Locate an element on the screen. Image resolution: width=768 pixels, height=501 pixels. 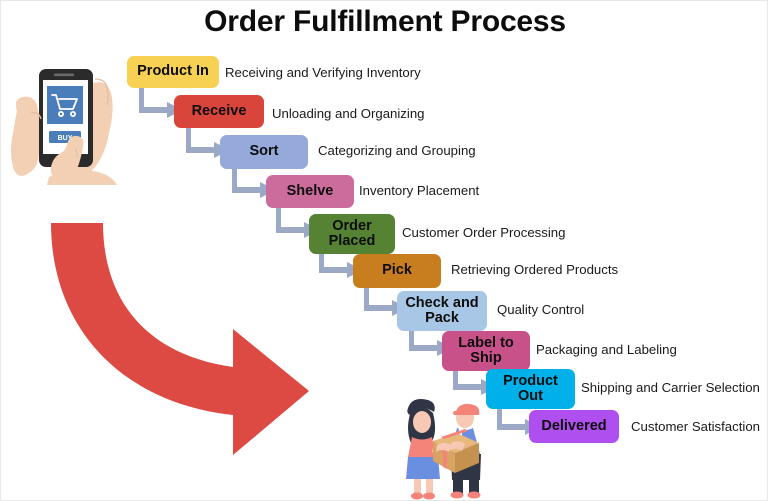
step-box-order-placed: Order Placed is located at coordinates (352, 234).